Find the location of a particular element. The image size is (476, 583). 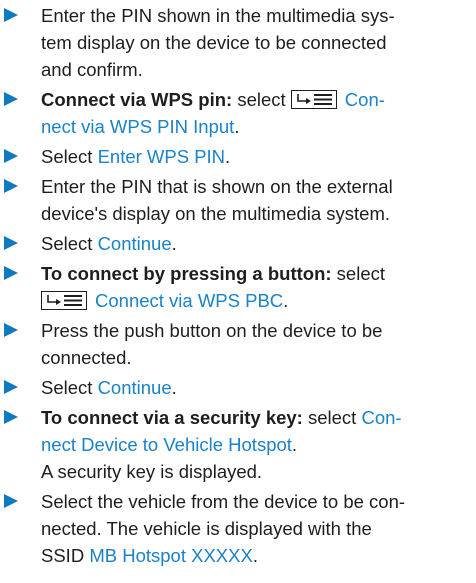

step-line: Connect via WPS PBC. is located at coordinates (255, 300).